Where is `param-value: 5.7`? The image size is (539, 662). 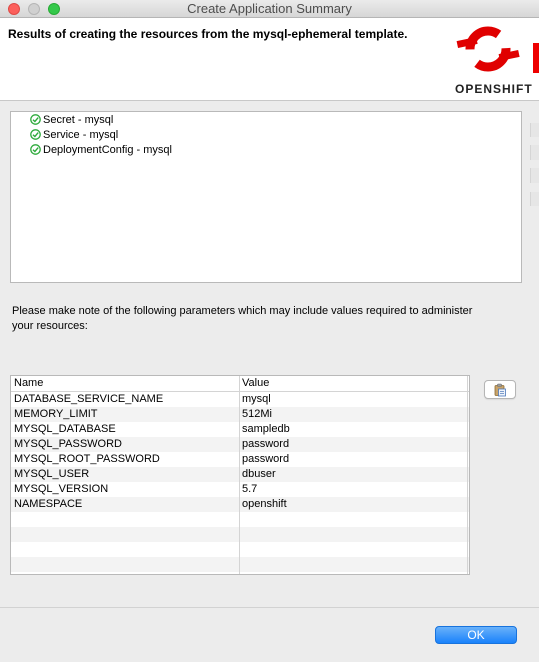 param-value: 5.7 is located at coordinates (250, 489).